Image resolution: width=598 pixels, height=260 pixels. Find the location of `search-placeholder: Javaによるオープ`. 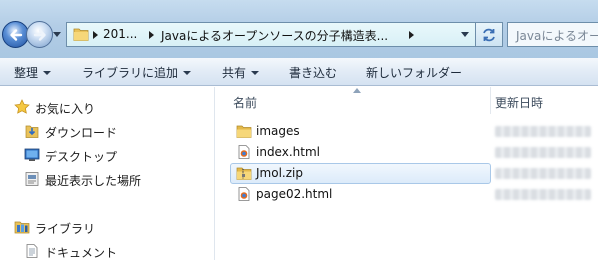

search-placeholder: Javaによるオープ is located at coordinates (557, 36).